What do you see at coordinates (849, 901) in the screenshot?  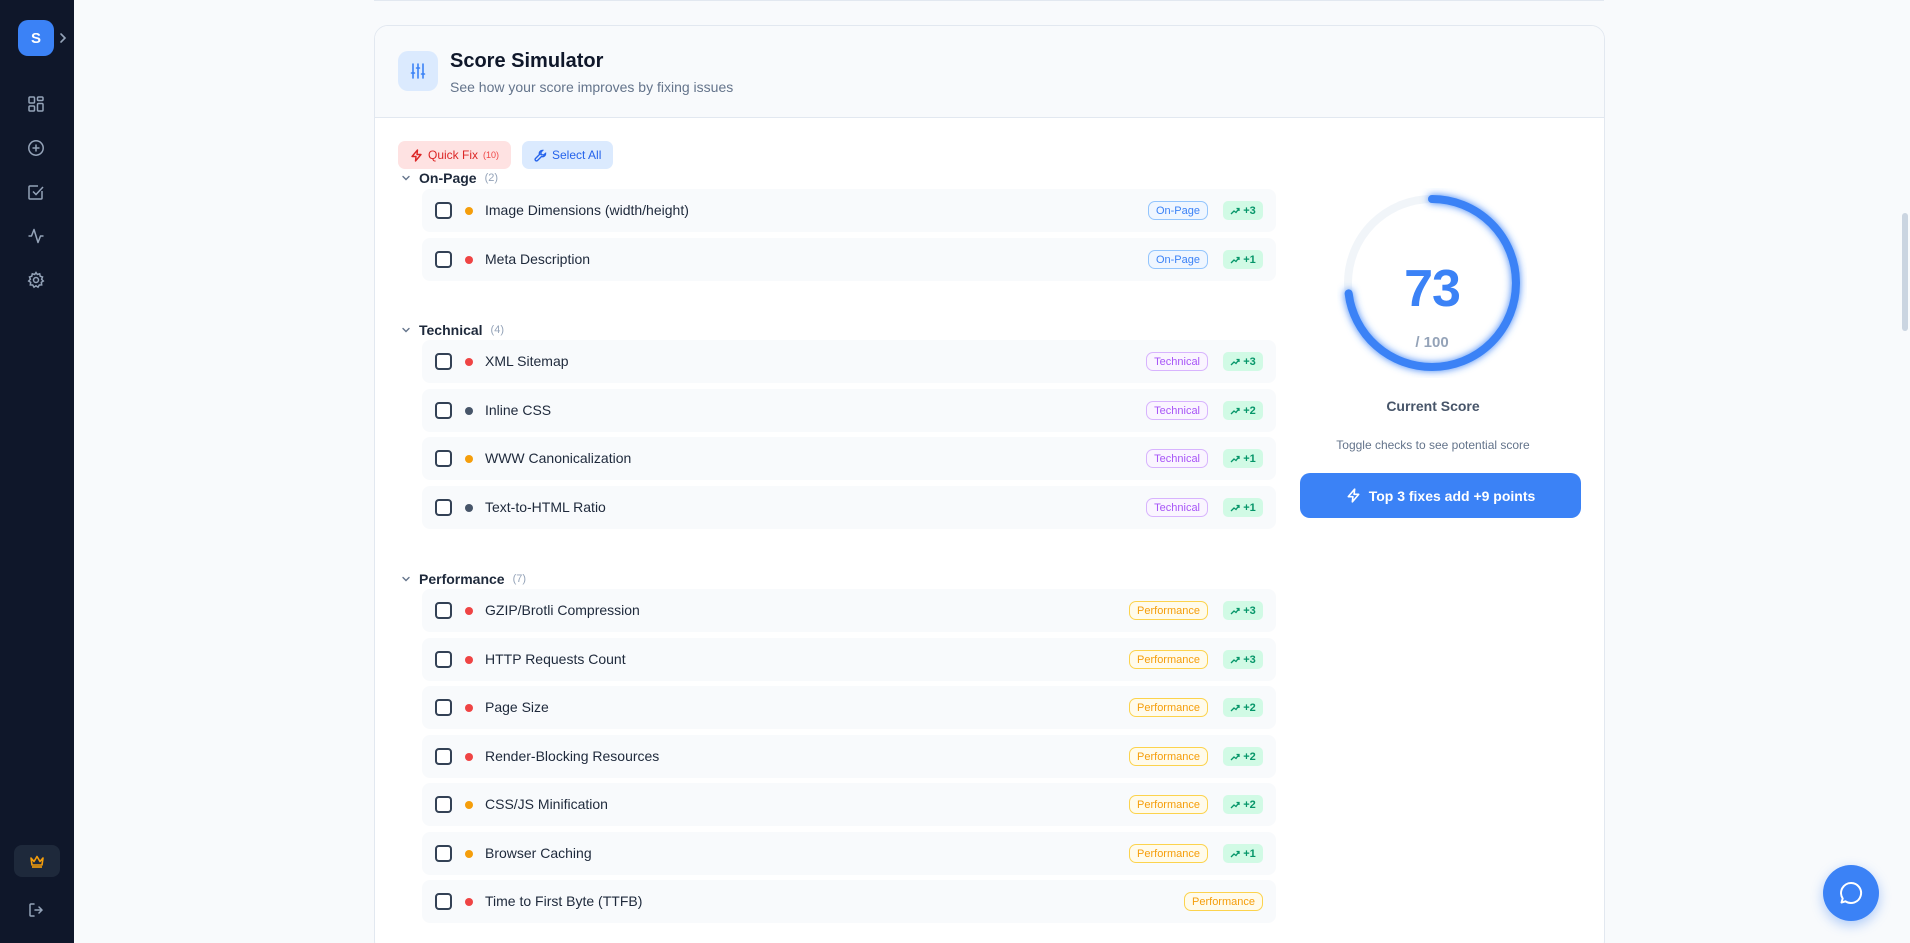 I see `issue-row: Time to First Byte (TTFB) Performance` at bounding box center [849, 901].